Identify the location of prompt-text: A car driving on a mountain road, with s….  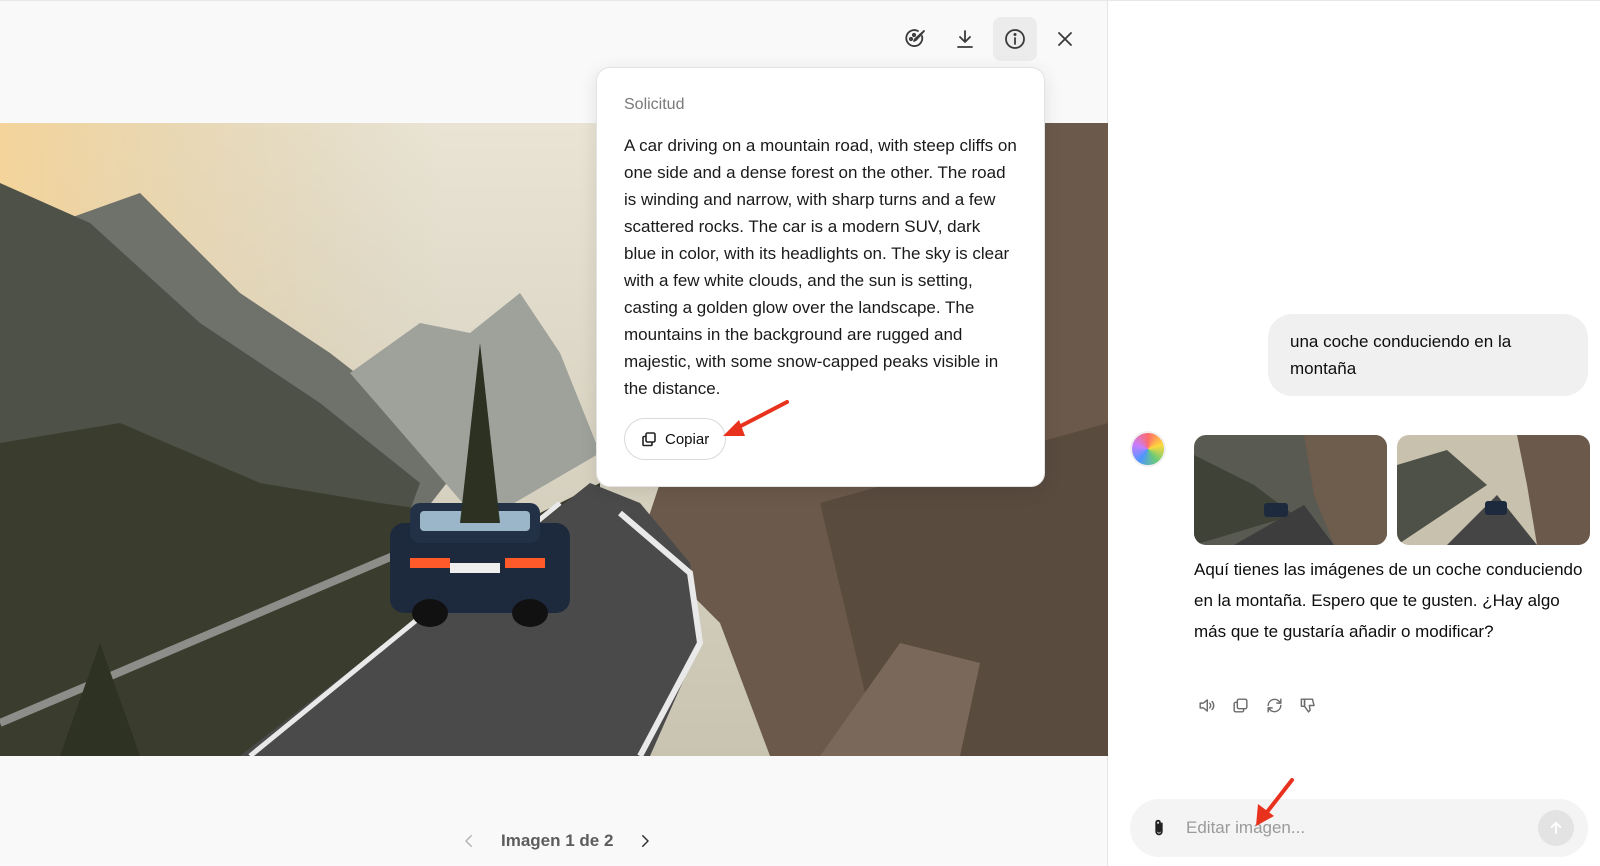
(820, 267).